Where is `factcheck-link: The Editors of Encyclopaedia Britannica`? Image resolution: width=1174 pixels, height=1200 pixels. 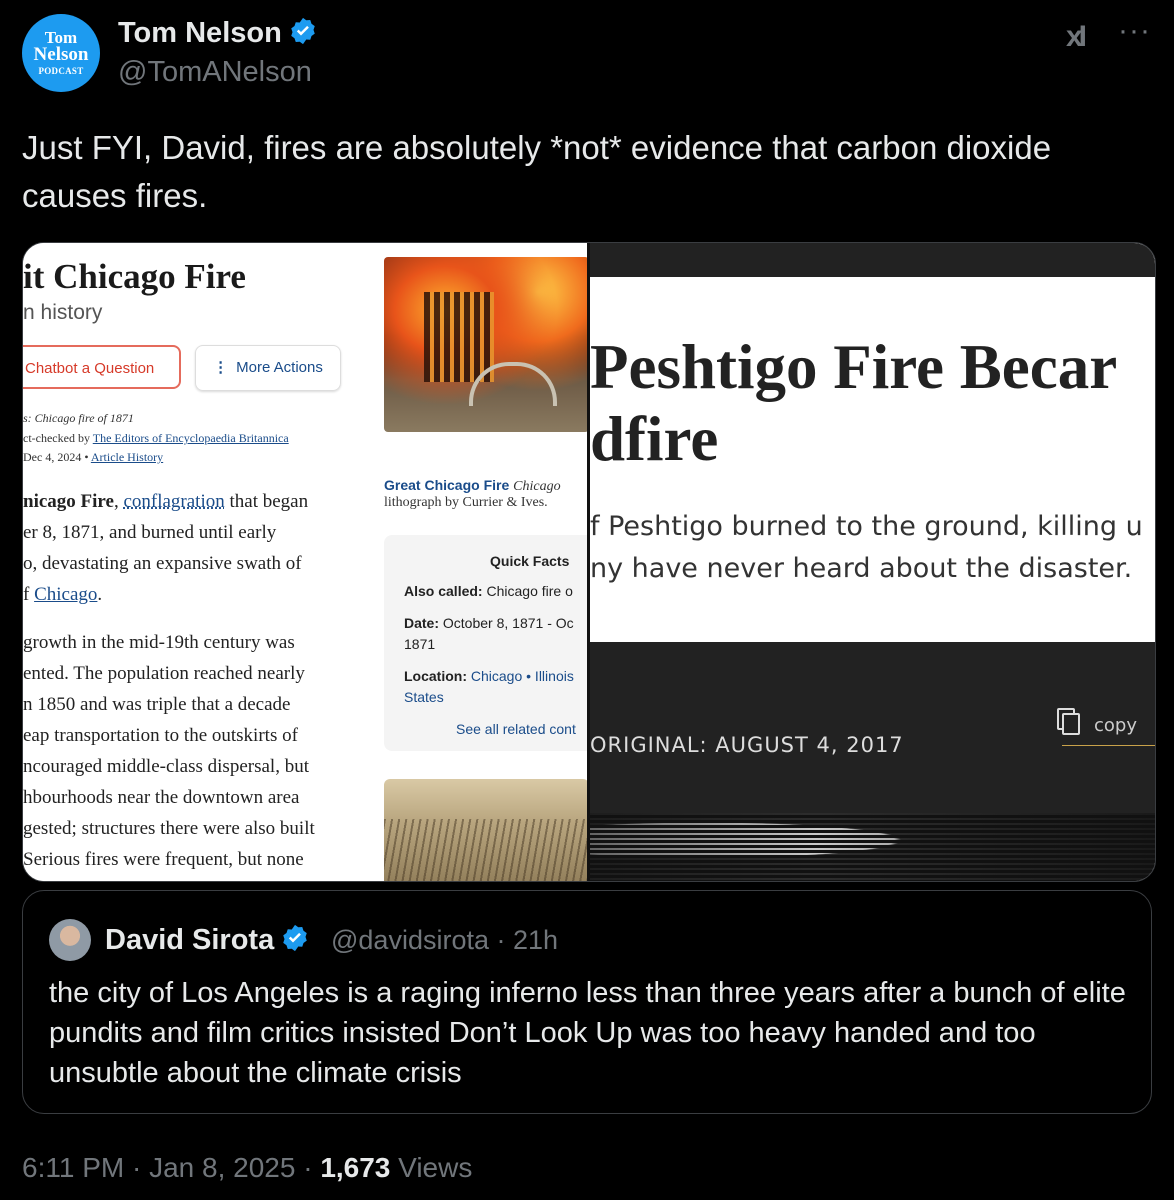 factcheck-link: The Editors of Encyclopaedia Britannica is located at coordinates (190, 438).